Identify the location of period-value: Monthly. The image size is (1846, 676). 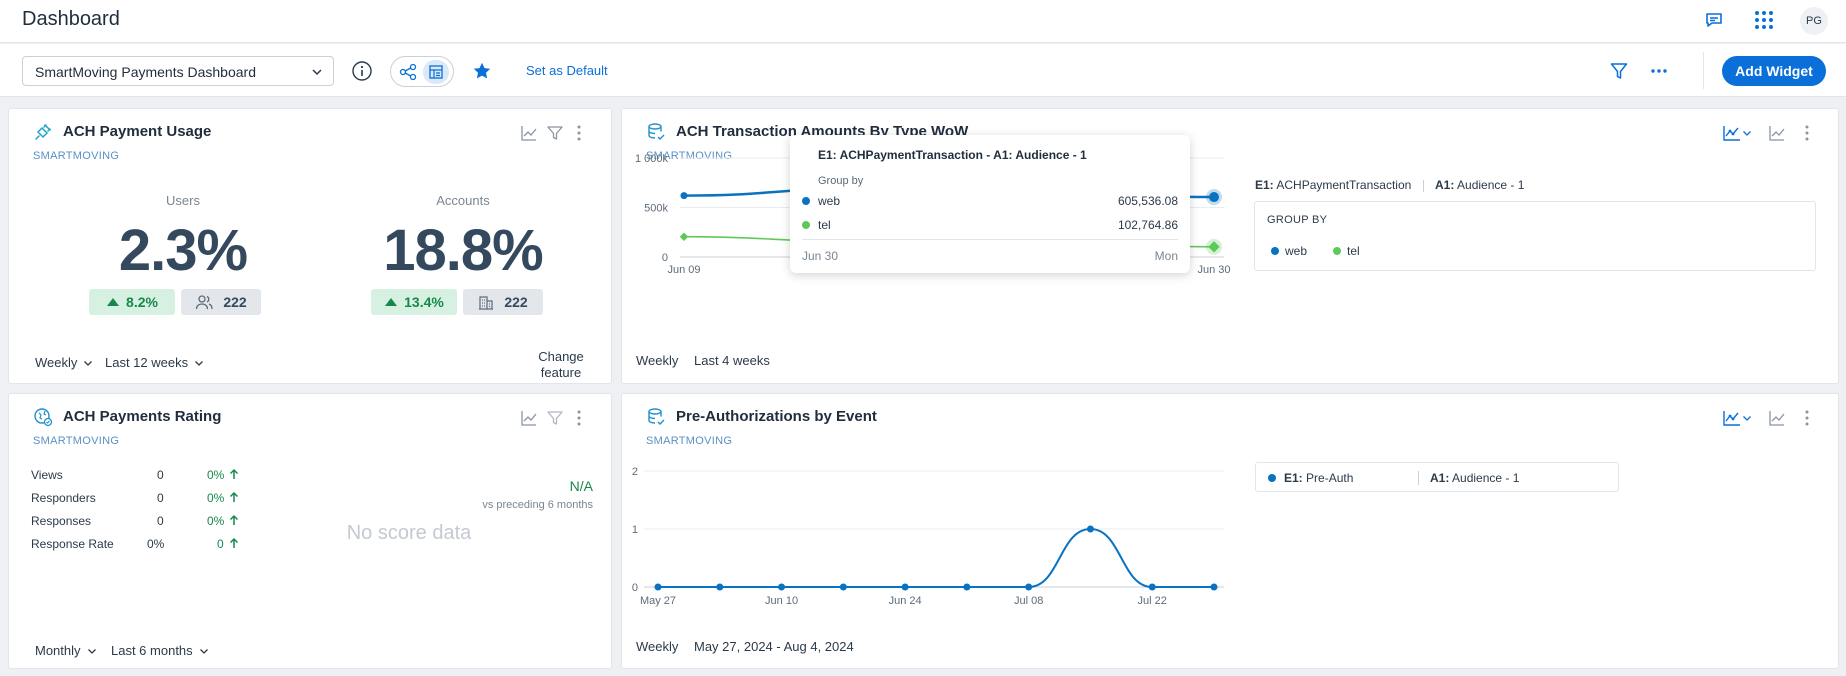
(58, 650).